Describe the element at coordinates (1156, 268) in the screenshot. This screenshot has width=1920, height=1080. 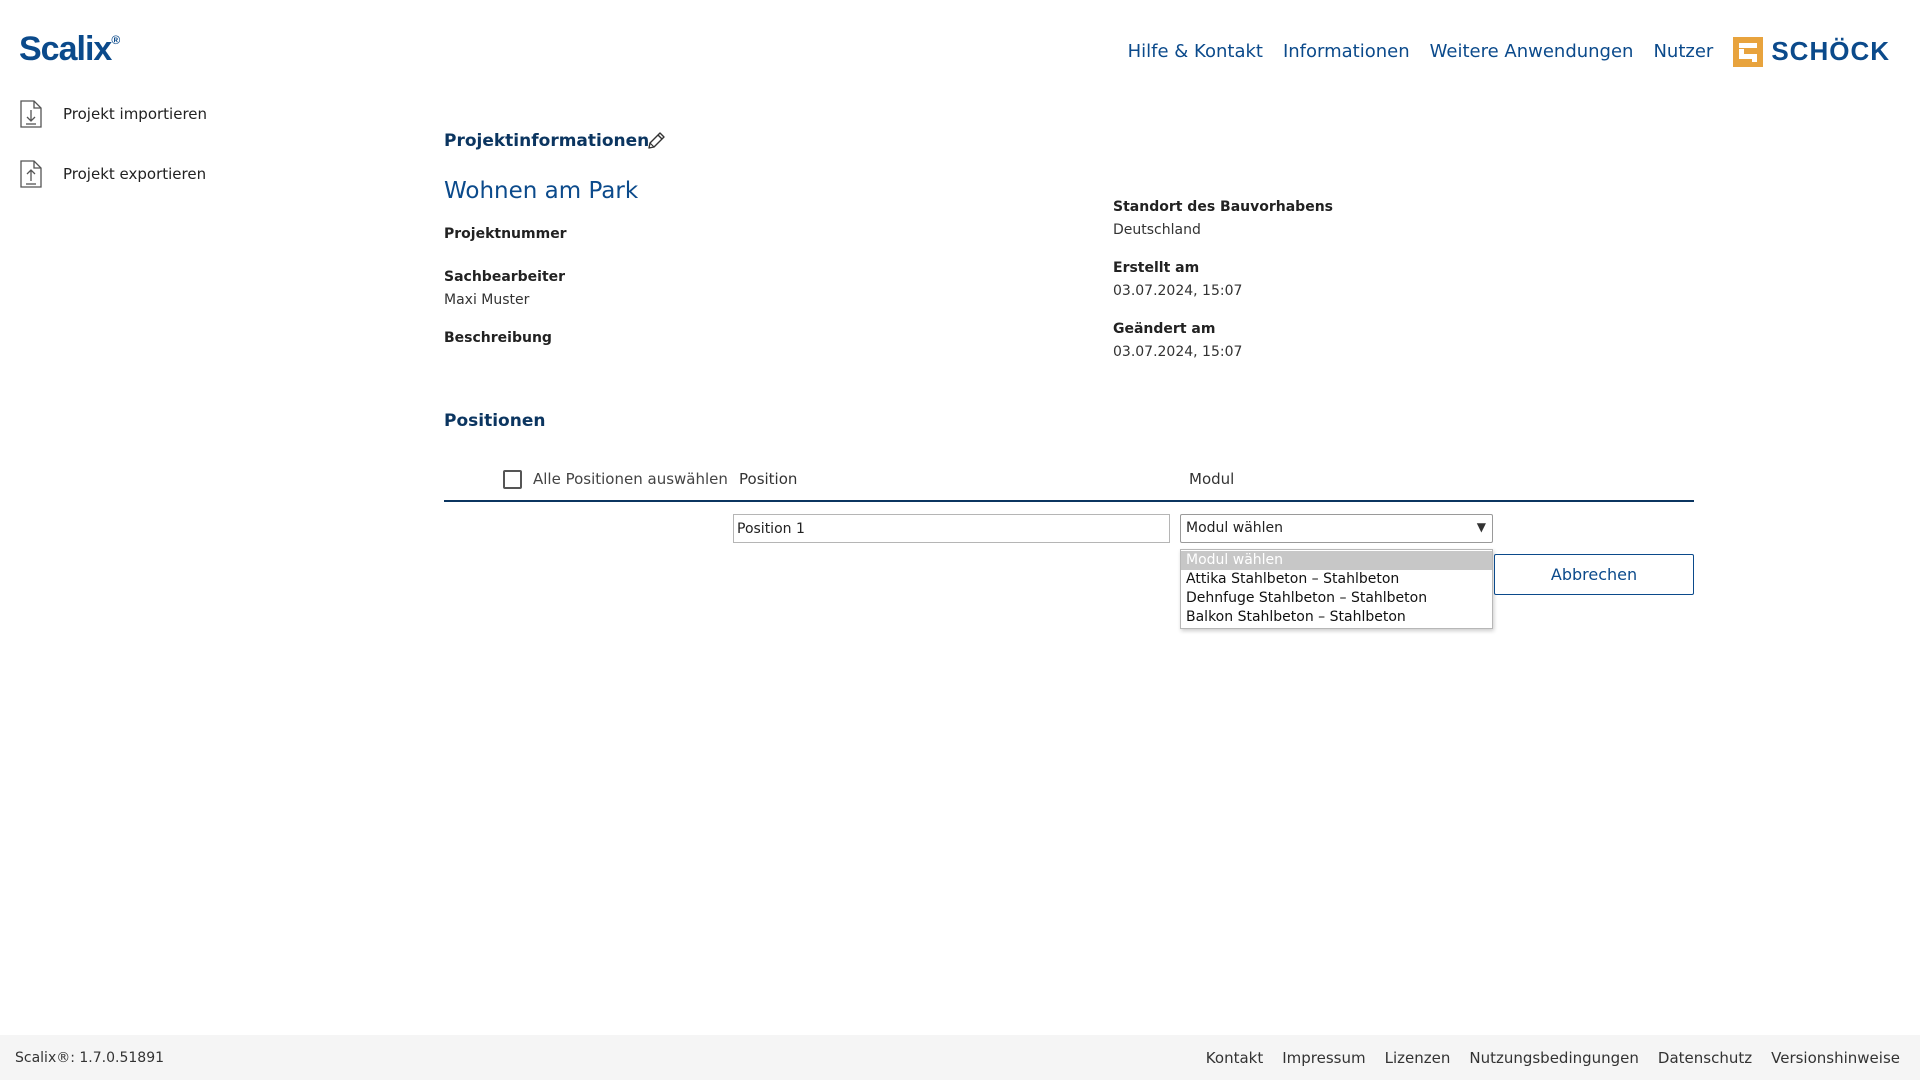
I see `created-label: Erstellt am` at that location.